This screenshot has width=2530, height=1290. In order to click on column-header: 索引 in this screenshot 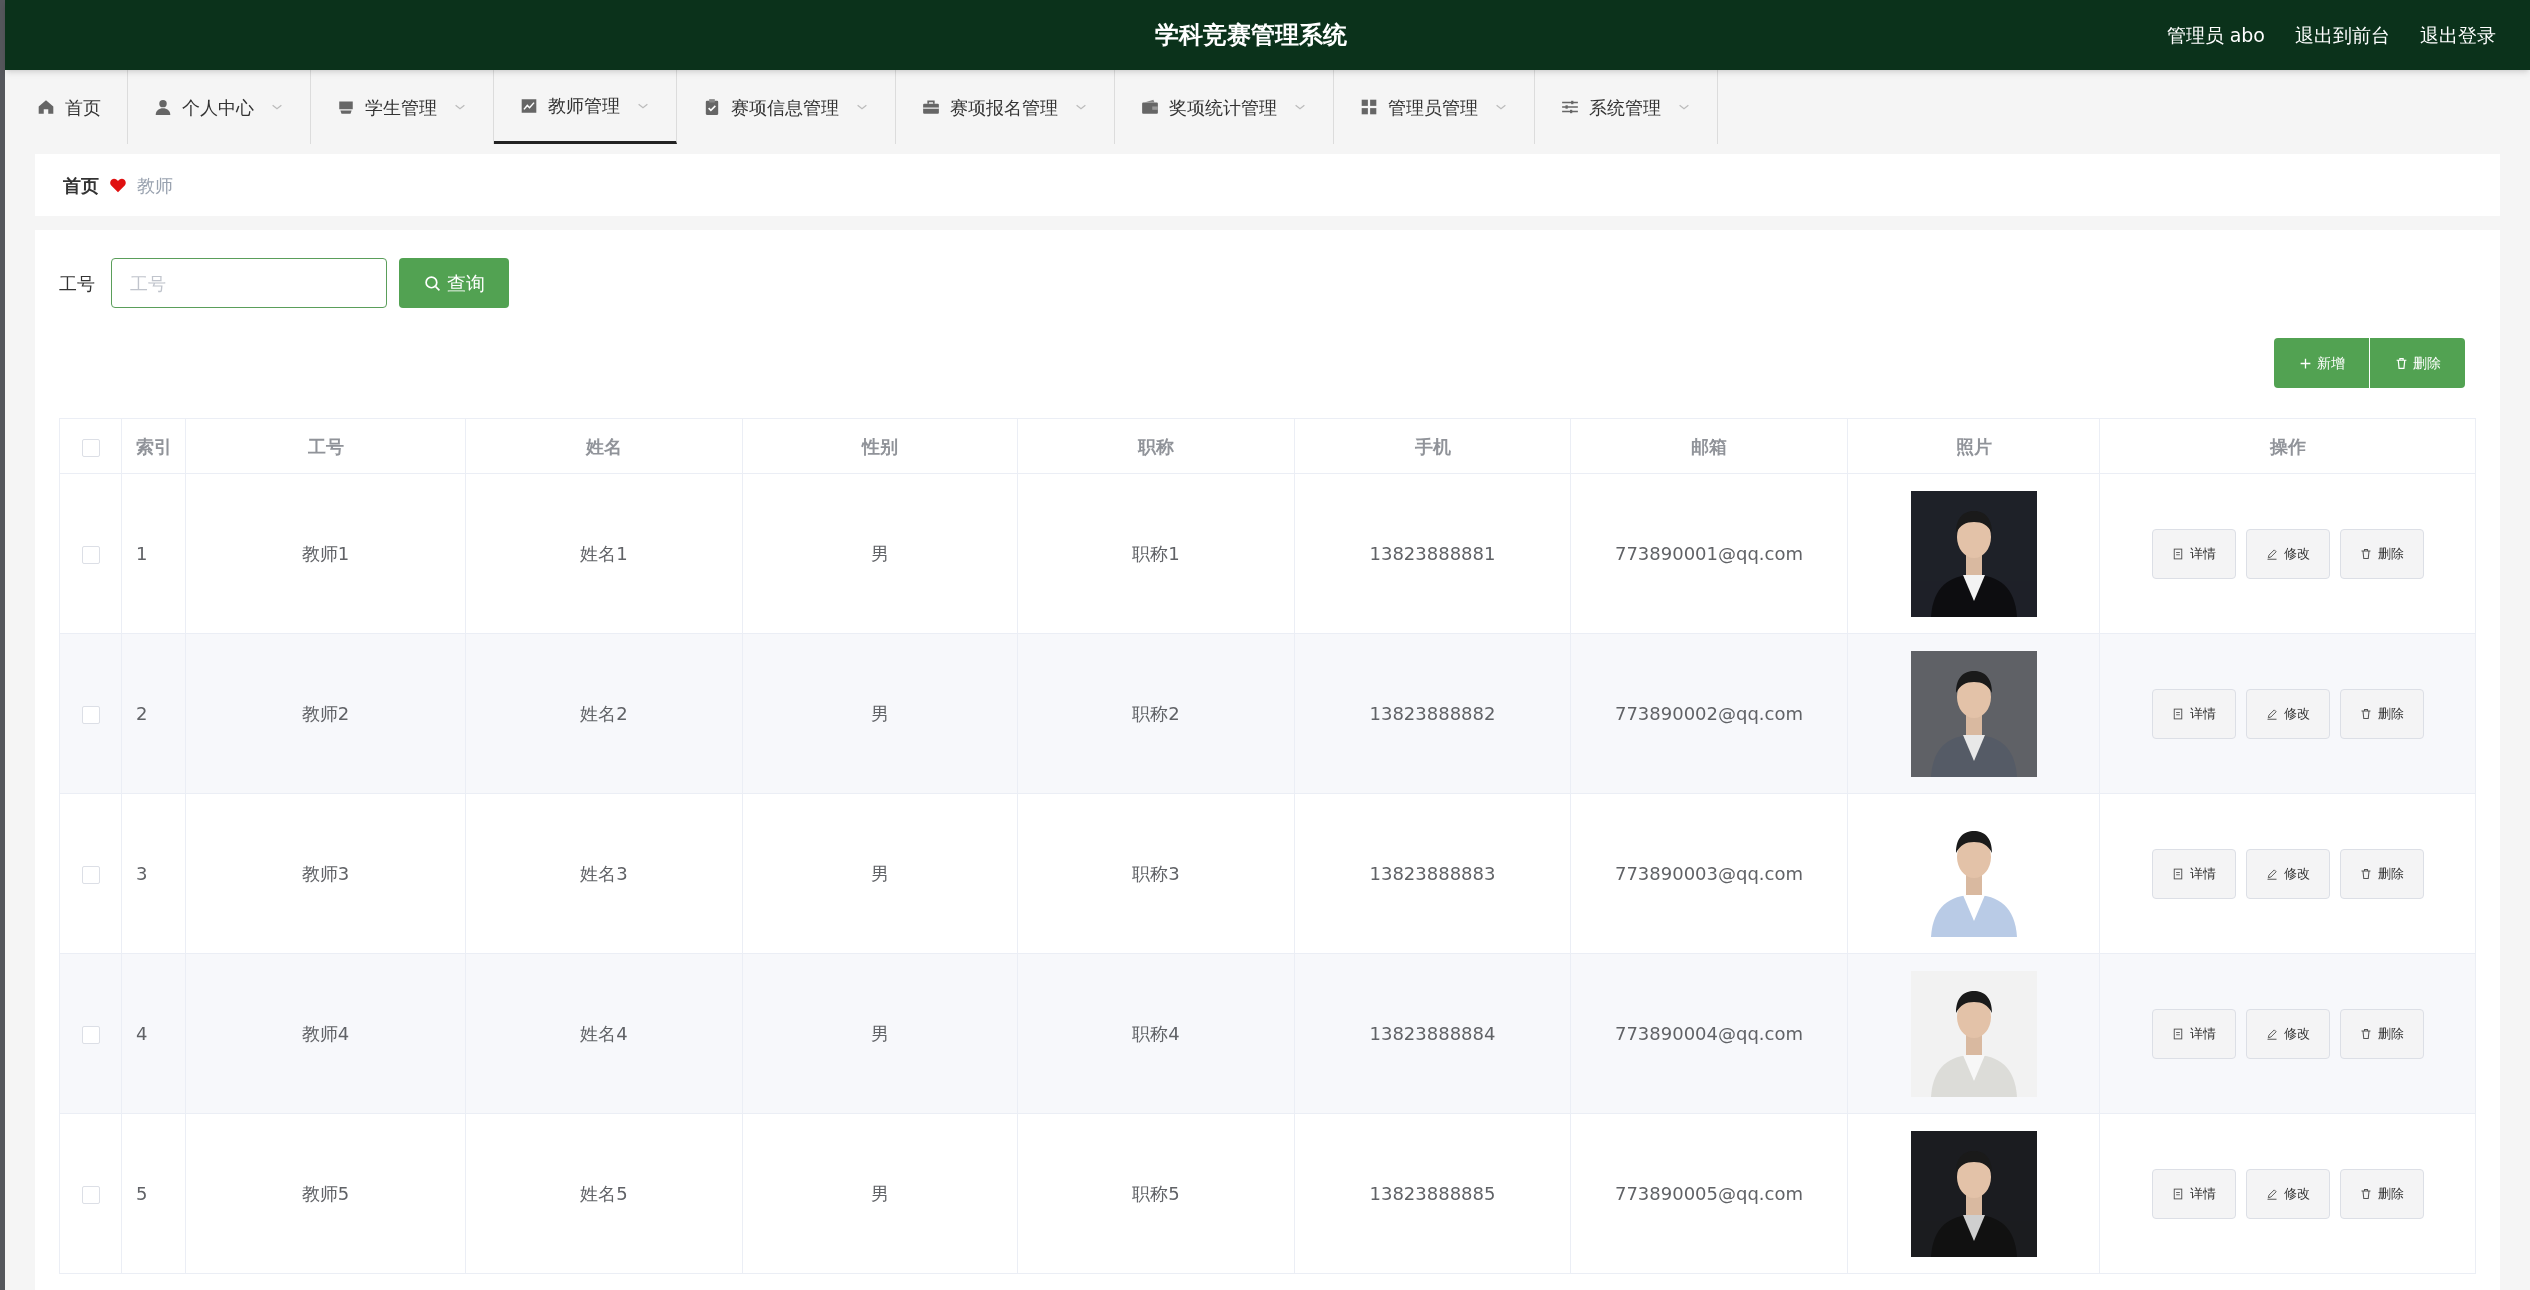, I will do `click(154, 446)`.